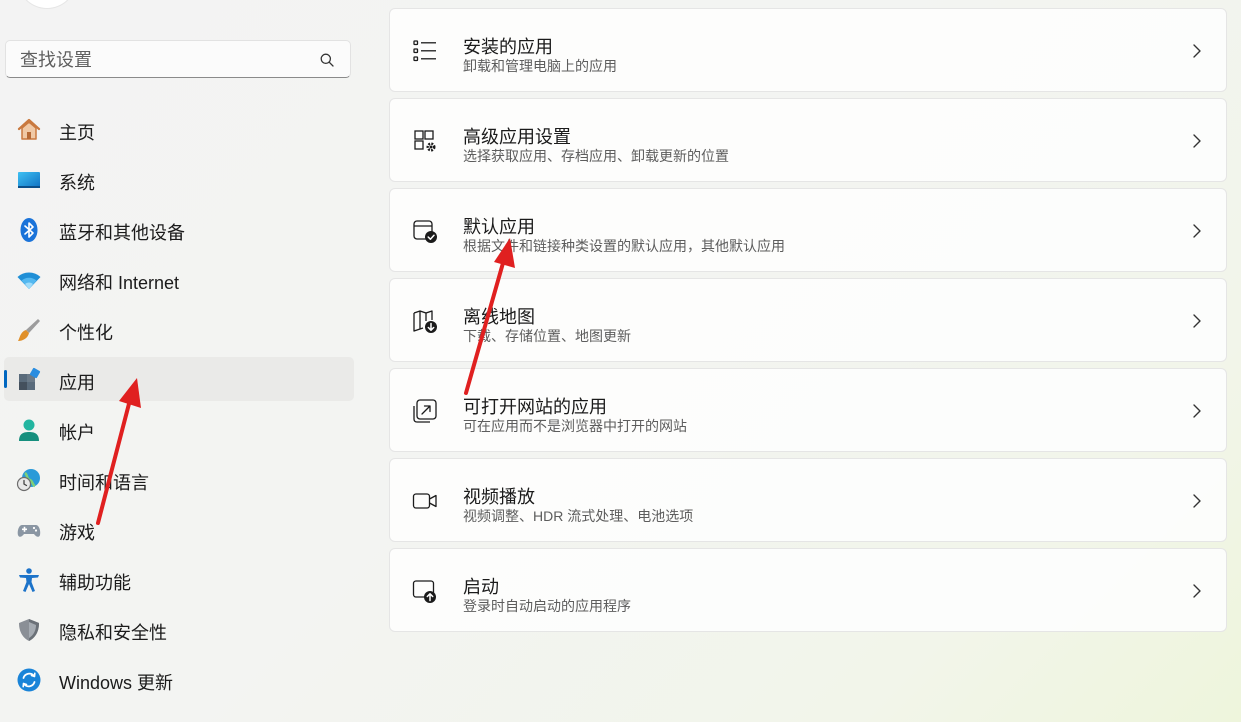  What do you see at coordinates (425, 231) in the screenshot?
I see `default-apps-icon` at bounding box center [425, 231].